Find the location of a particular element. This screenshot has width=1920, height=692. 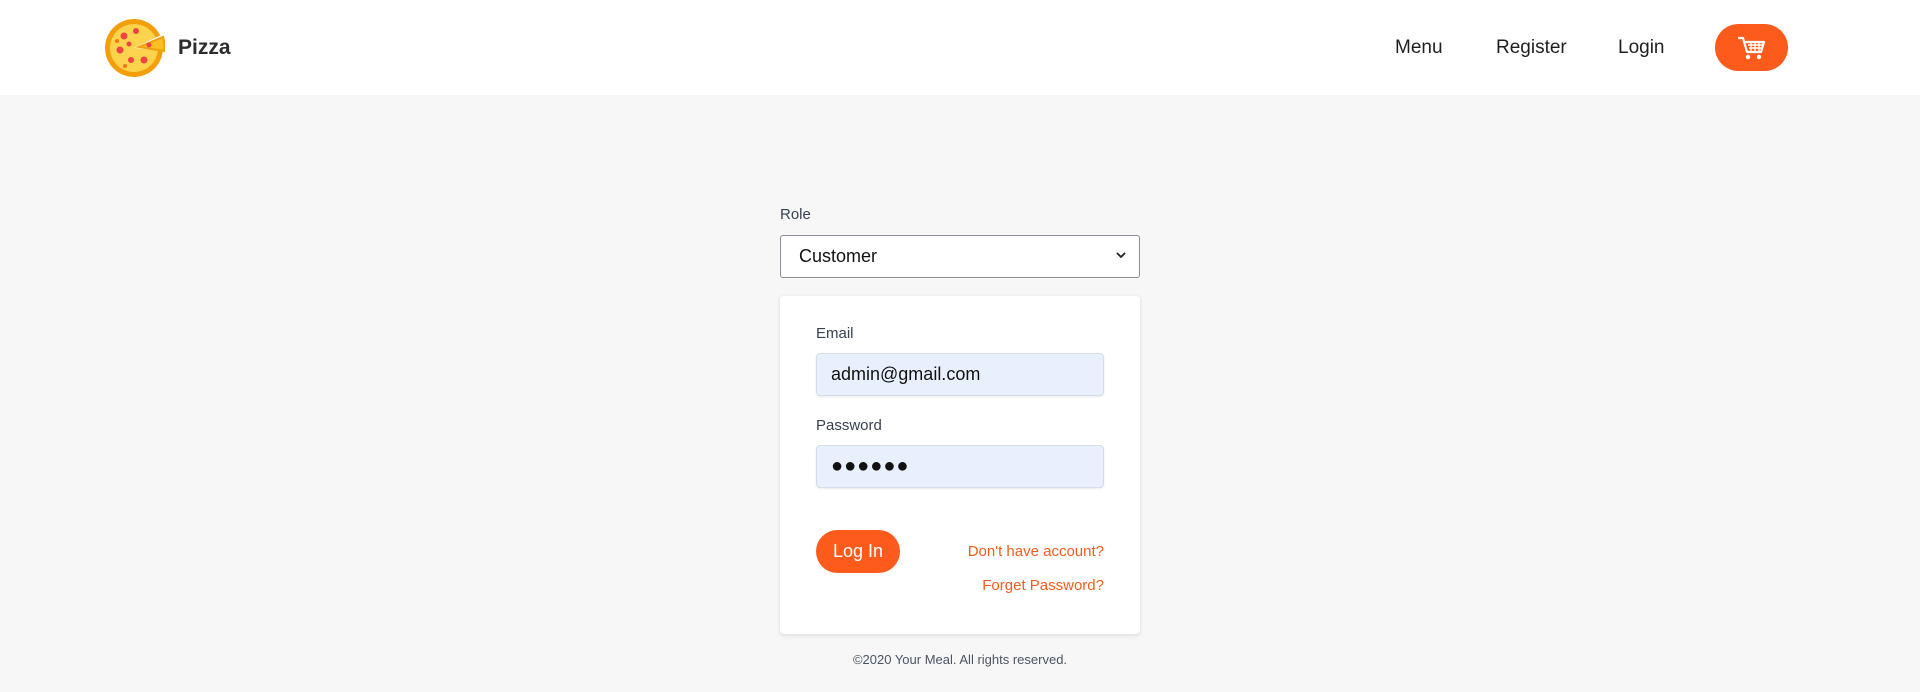

email-label: Email is located at coordinates (835, 333).